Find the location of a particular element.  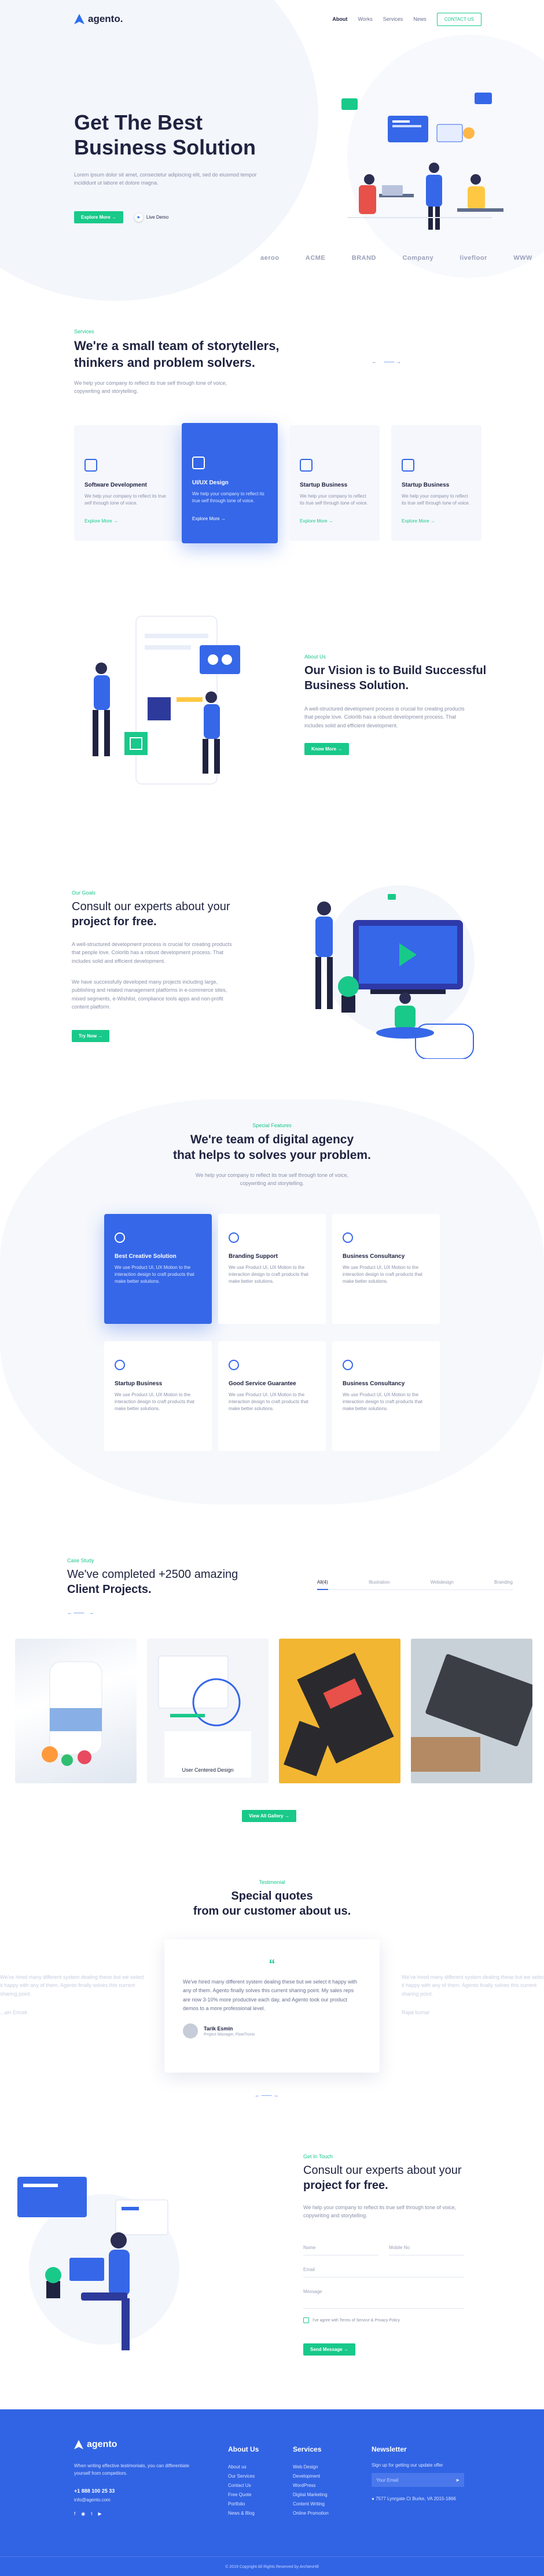

footer-link: Portfolio is located at coordinates (241, 2504).